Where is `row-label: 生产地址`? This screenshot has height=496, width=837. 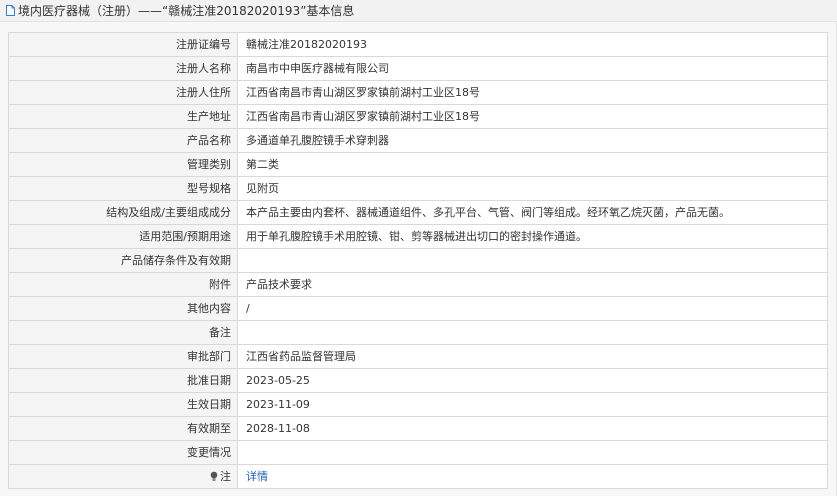 row-label: 生产地址 is located at coordinates (123, 116).